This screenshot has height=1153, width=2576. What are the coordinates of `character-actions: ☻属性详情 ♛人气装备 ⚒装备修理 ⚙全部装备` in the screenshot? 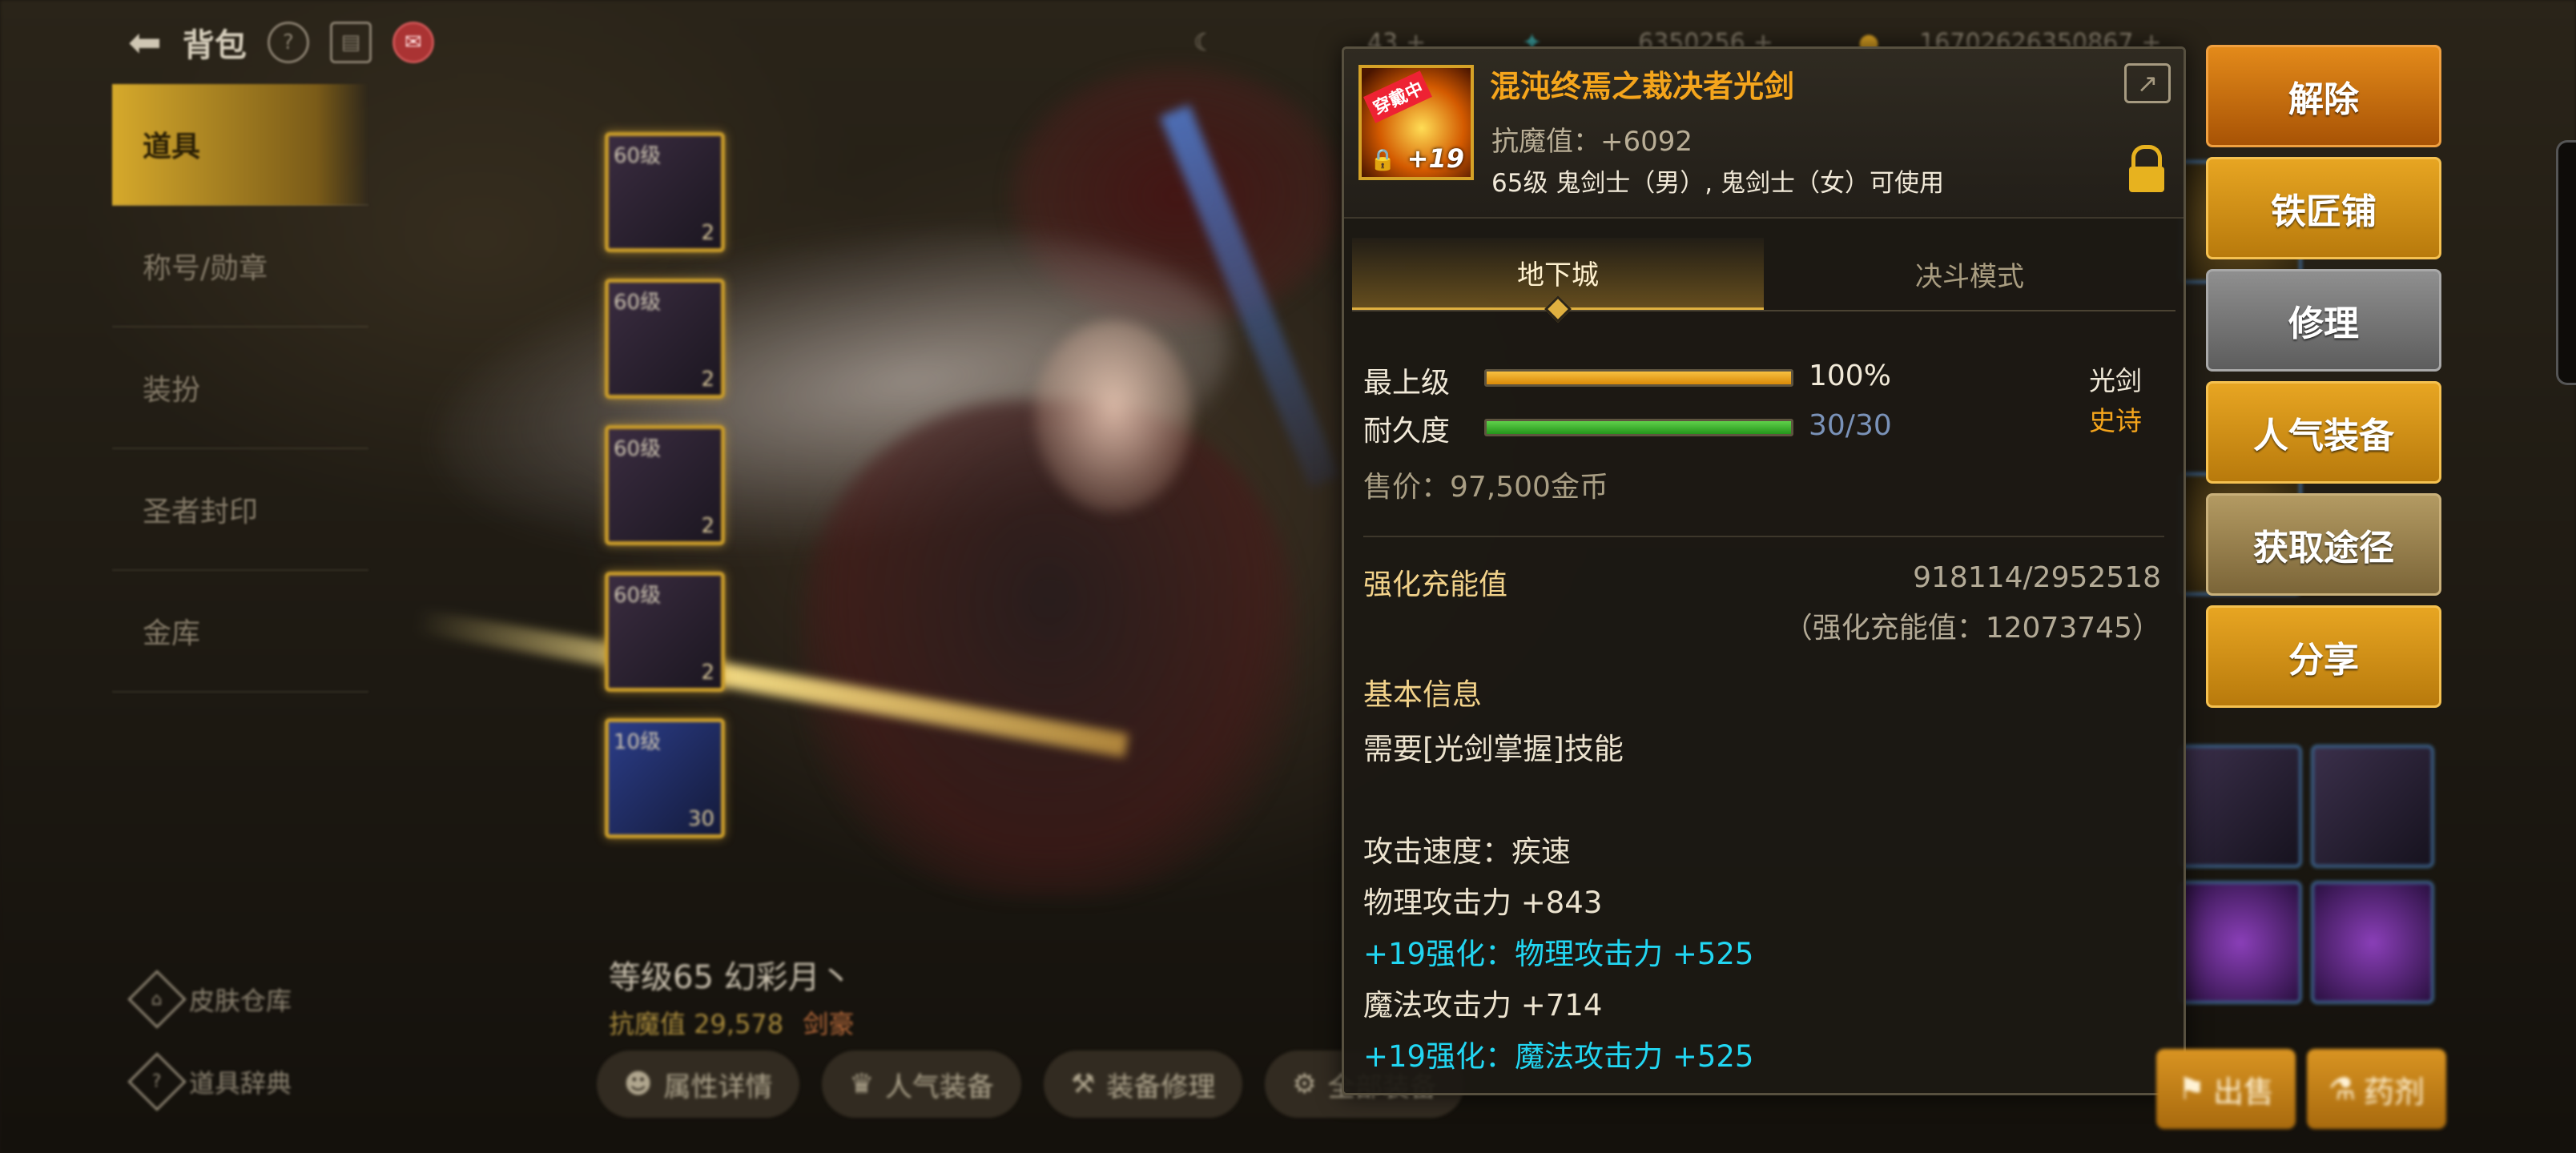 It's located at (1030, 1085).